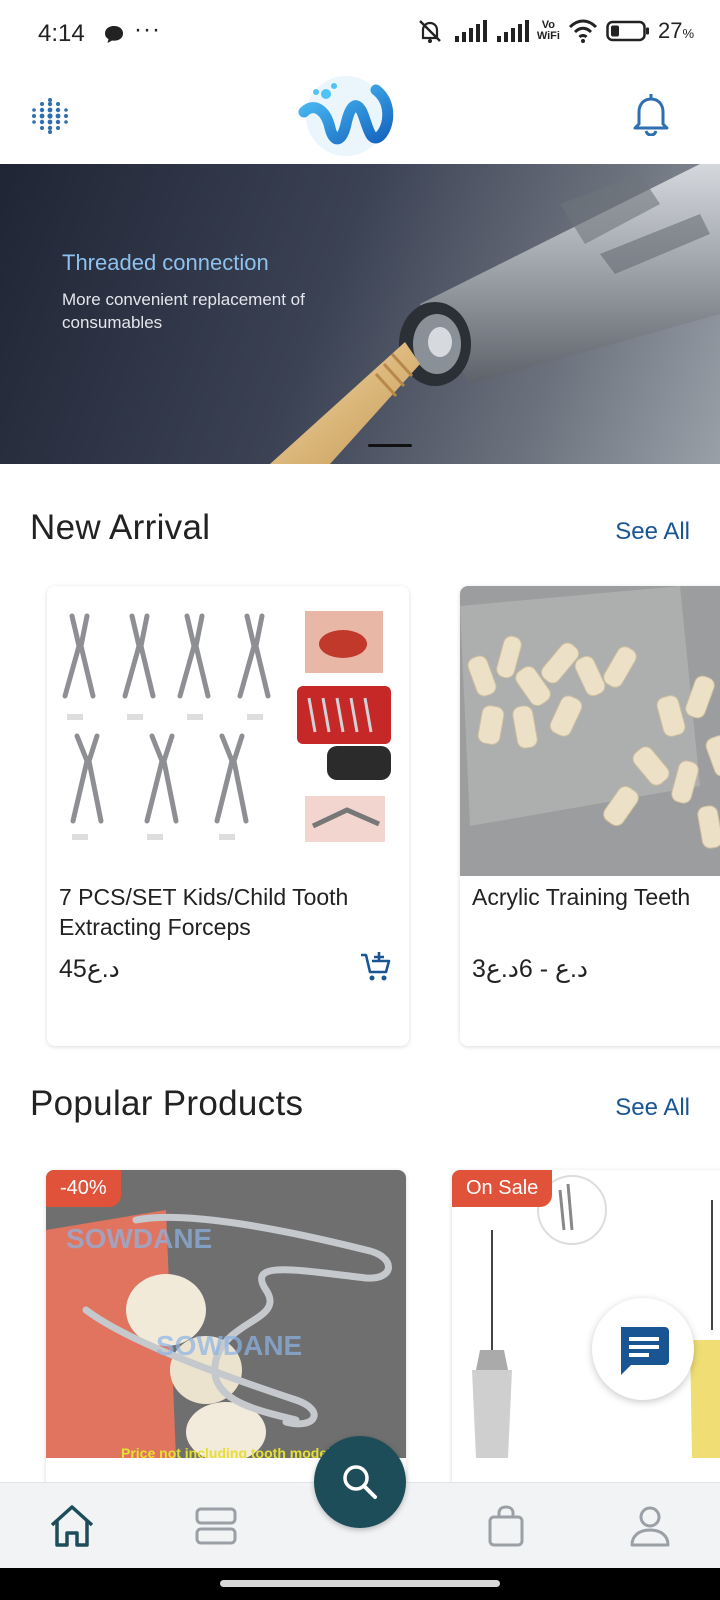  What do you see at coordinates (89, 969) in the screenshot?
I see `product-price: 45د.ع` at bounding box center [89, 969].